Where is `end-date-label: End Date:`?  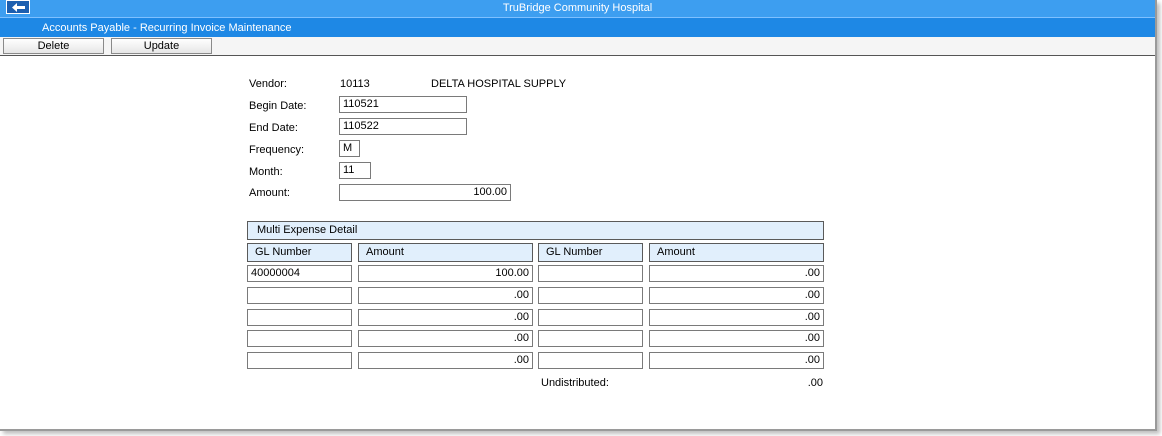
end-date-label: End Date: is located at coordinates (273, 128).